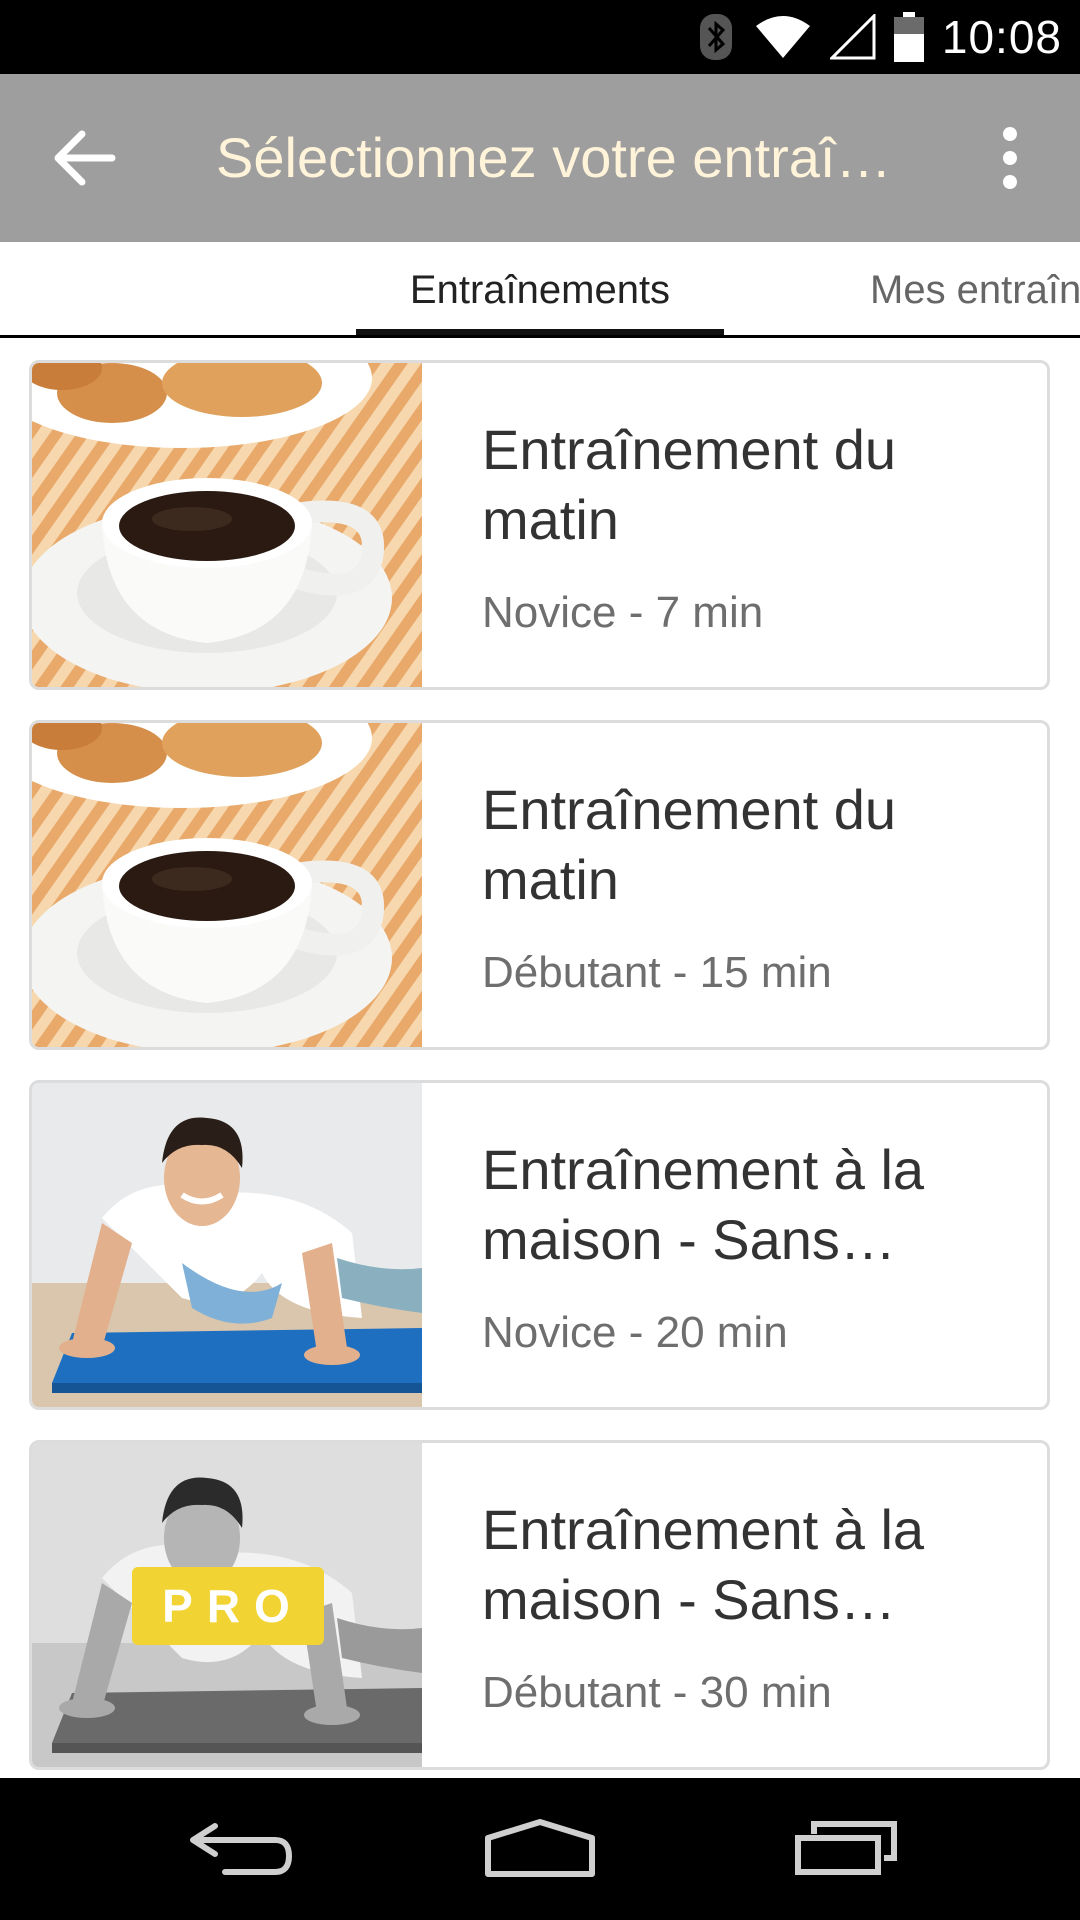 This screenshot has width=1080, height=1920. I want to click on status-icons: 10:08, so click(879, 37).